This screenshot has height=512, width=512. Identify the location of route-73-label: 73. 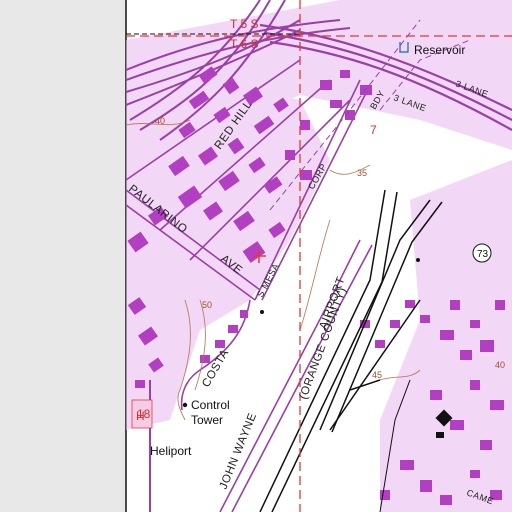
(483, 254).